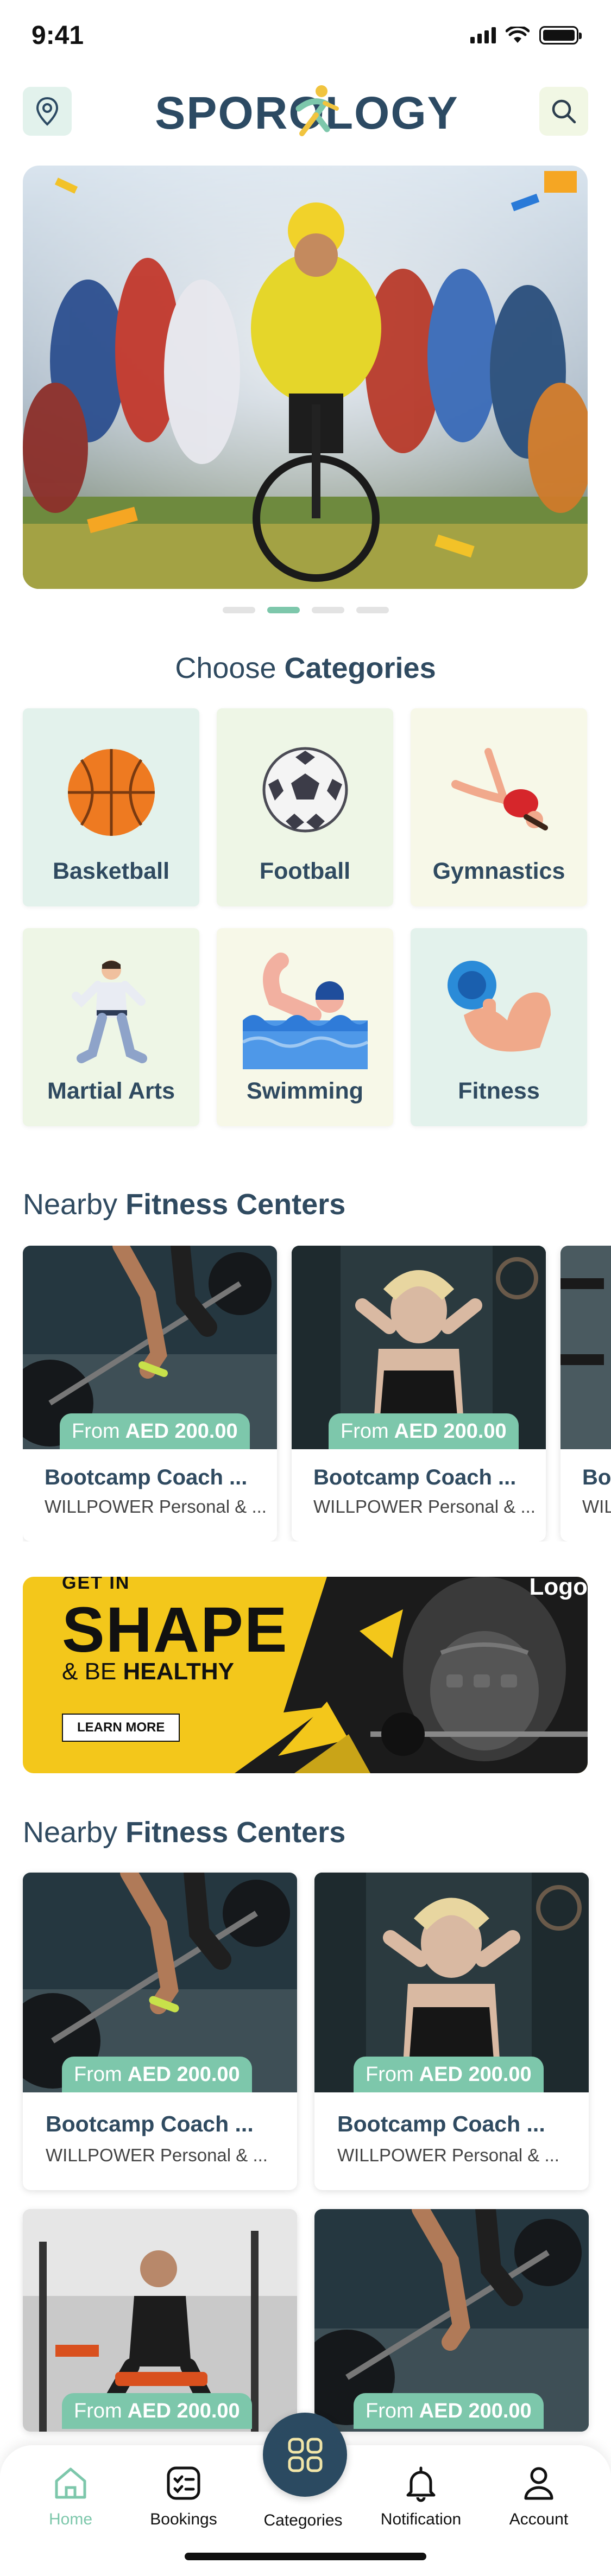 This screenshot has width=611, height=2576. Describe the element at coordinates (421, 2519) in the screenshot. I see `tab-label: Notification` at that location.